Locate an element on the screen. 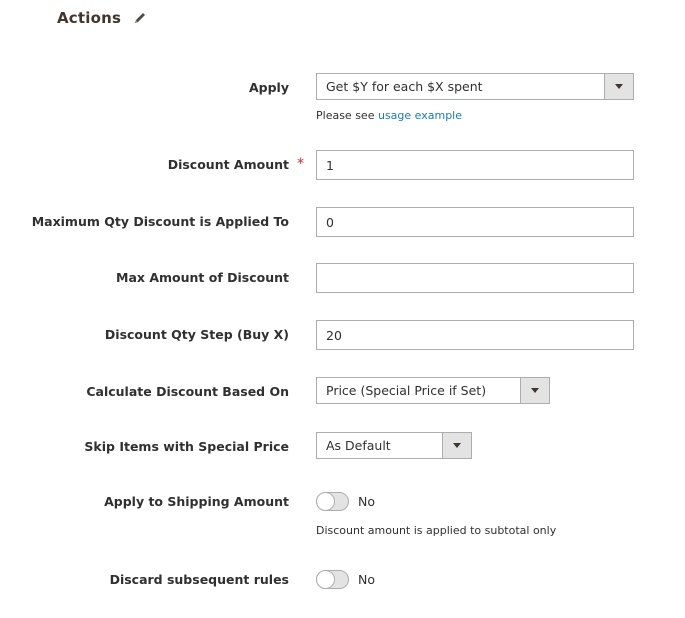  skip-special-value: As Default is located at coordinates (358, 445).